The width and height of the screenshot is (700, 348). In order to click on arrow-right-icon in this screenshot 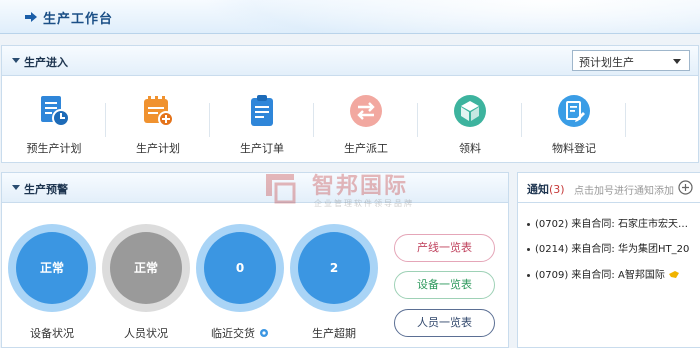, I will do `click(31, 17)`.